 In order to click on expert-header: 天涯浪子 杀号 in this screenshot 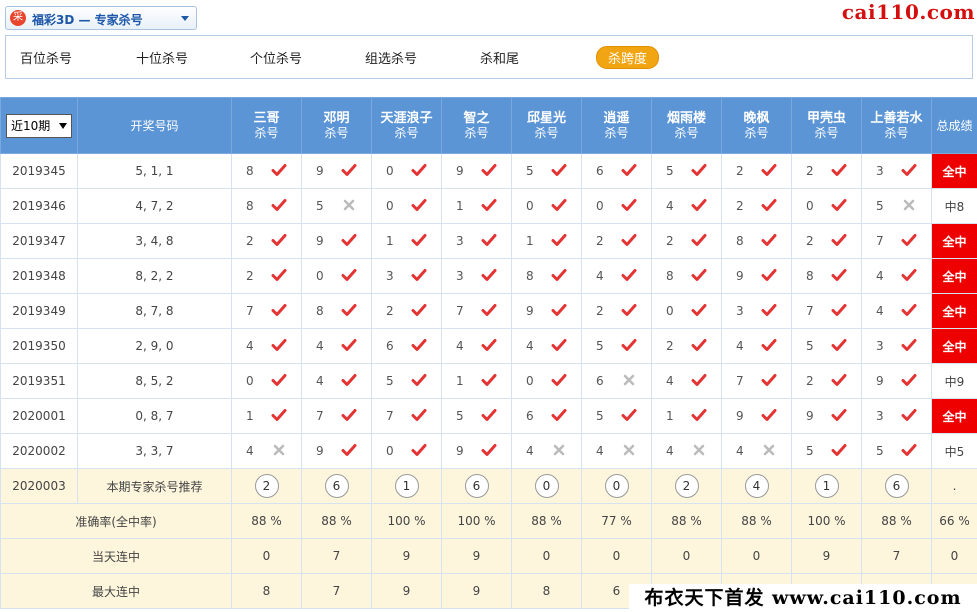, I will do `click(406, 125)`.